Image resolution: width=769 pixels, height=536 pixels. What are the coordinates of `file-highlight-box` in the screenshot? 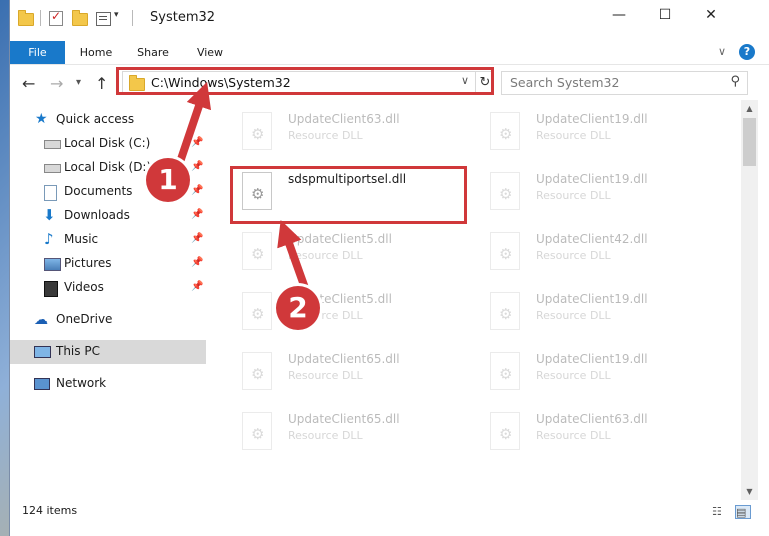 It's located at (348, 195).